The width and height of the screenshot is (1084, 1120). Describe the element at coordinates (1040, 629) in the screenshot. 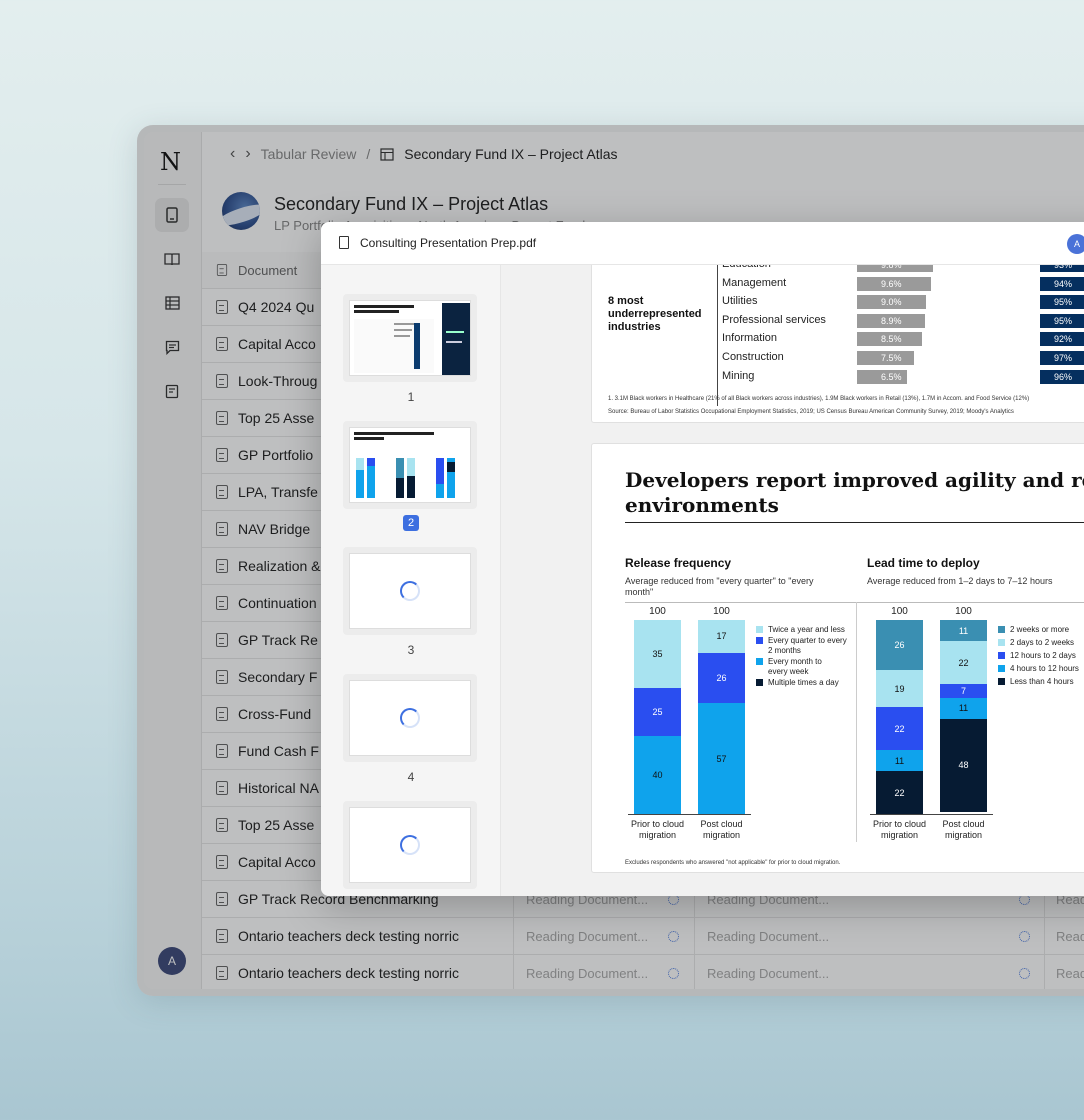

I see `legend-label: 2 weeks or more` at that location.